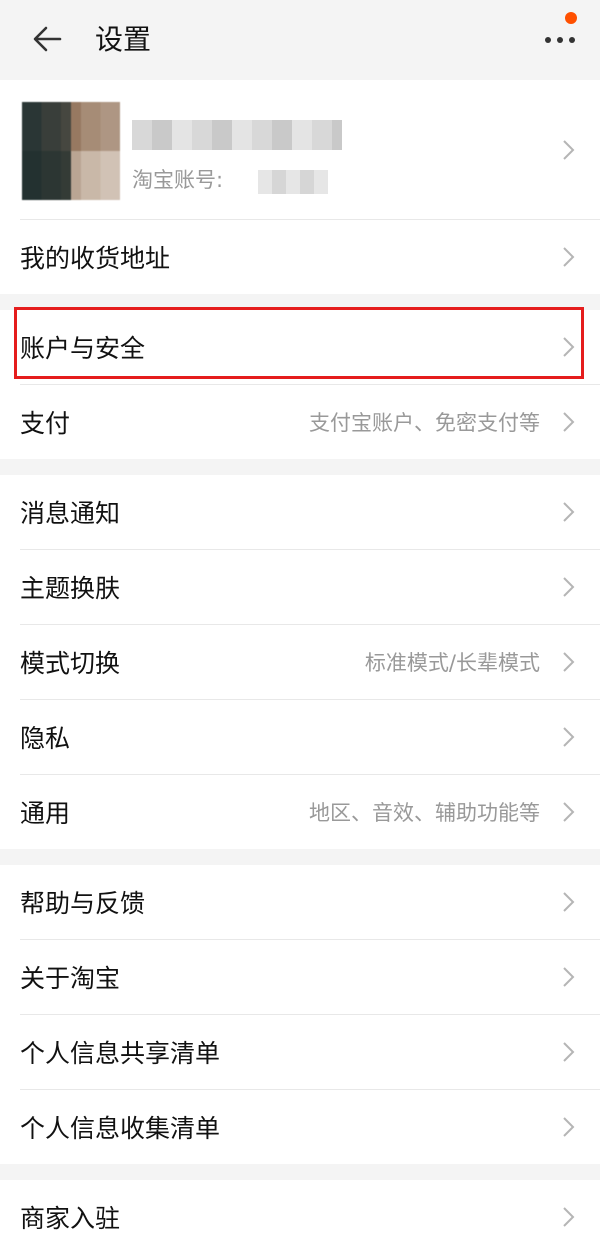  Describe the element at coordinates (452, 663) in the screenshot. I see `row-value: 标准模式/长辈模式` at that location.